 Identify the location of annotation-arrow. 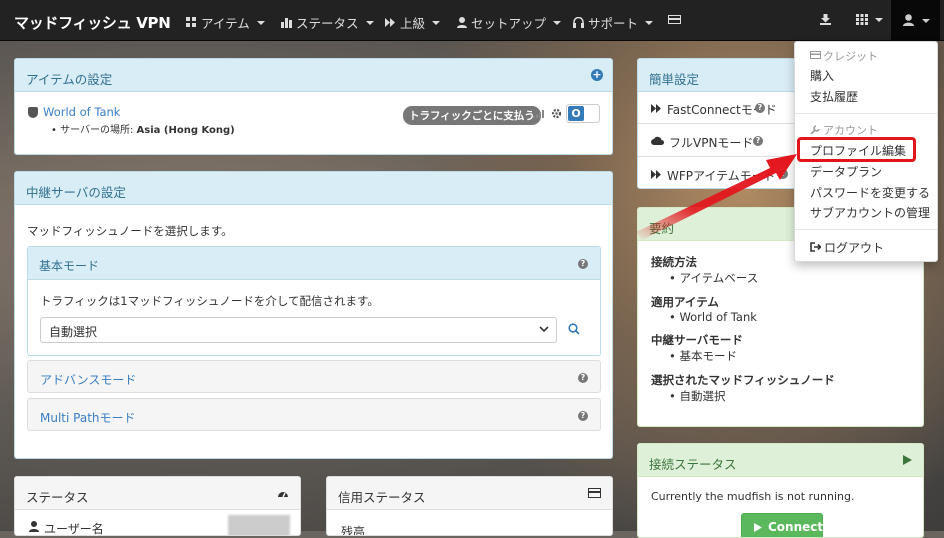
(716, 197).